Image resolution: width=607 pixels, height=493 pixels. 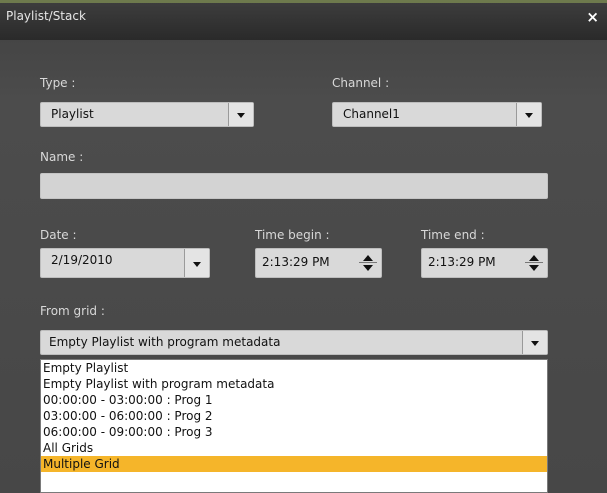 I want to click on type-label: Type :, so click(x=58, y=83).